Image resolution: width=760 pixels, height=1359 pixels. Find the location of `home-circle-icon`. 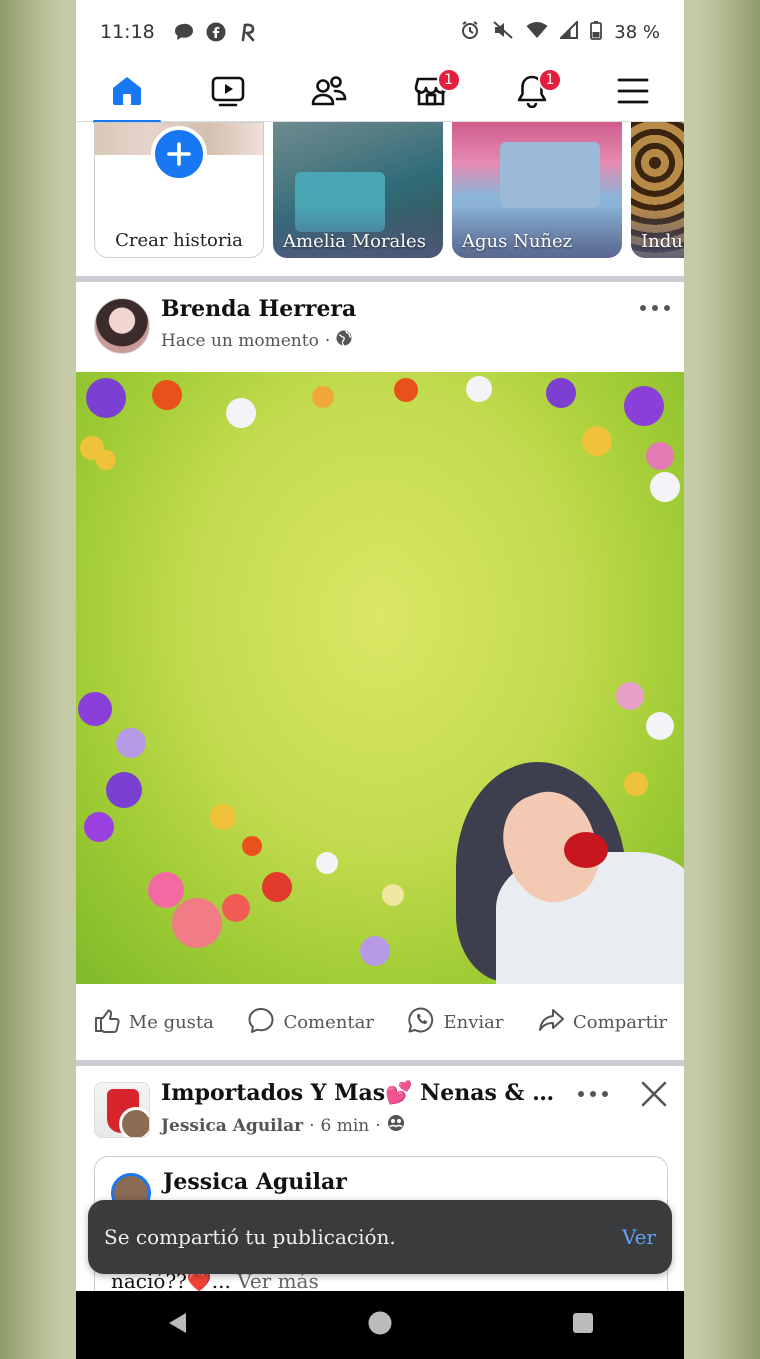

home-circle-icon is located at coordinates (380, 1325).